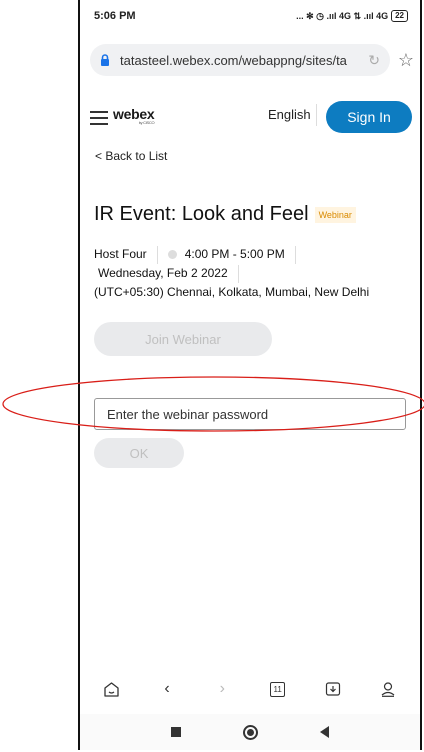 This screenshot has height=752, width=424. What do you see at coordinates (324, 732) in the screenshot?
I see `back-nav-icon` at bounding box center [324, 732].